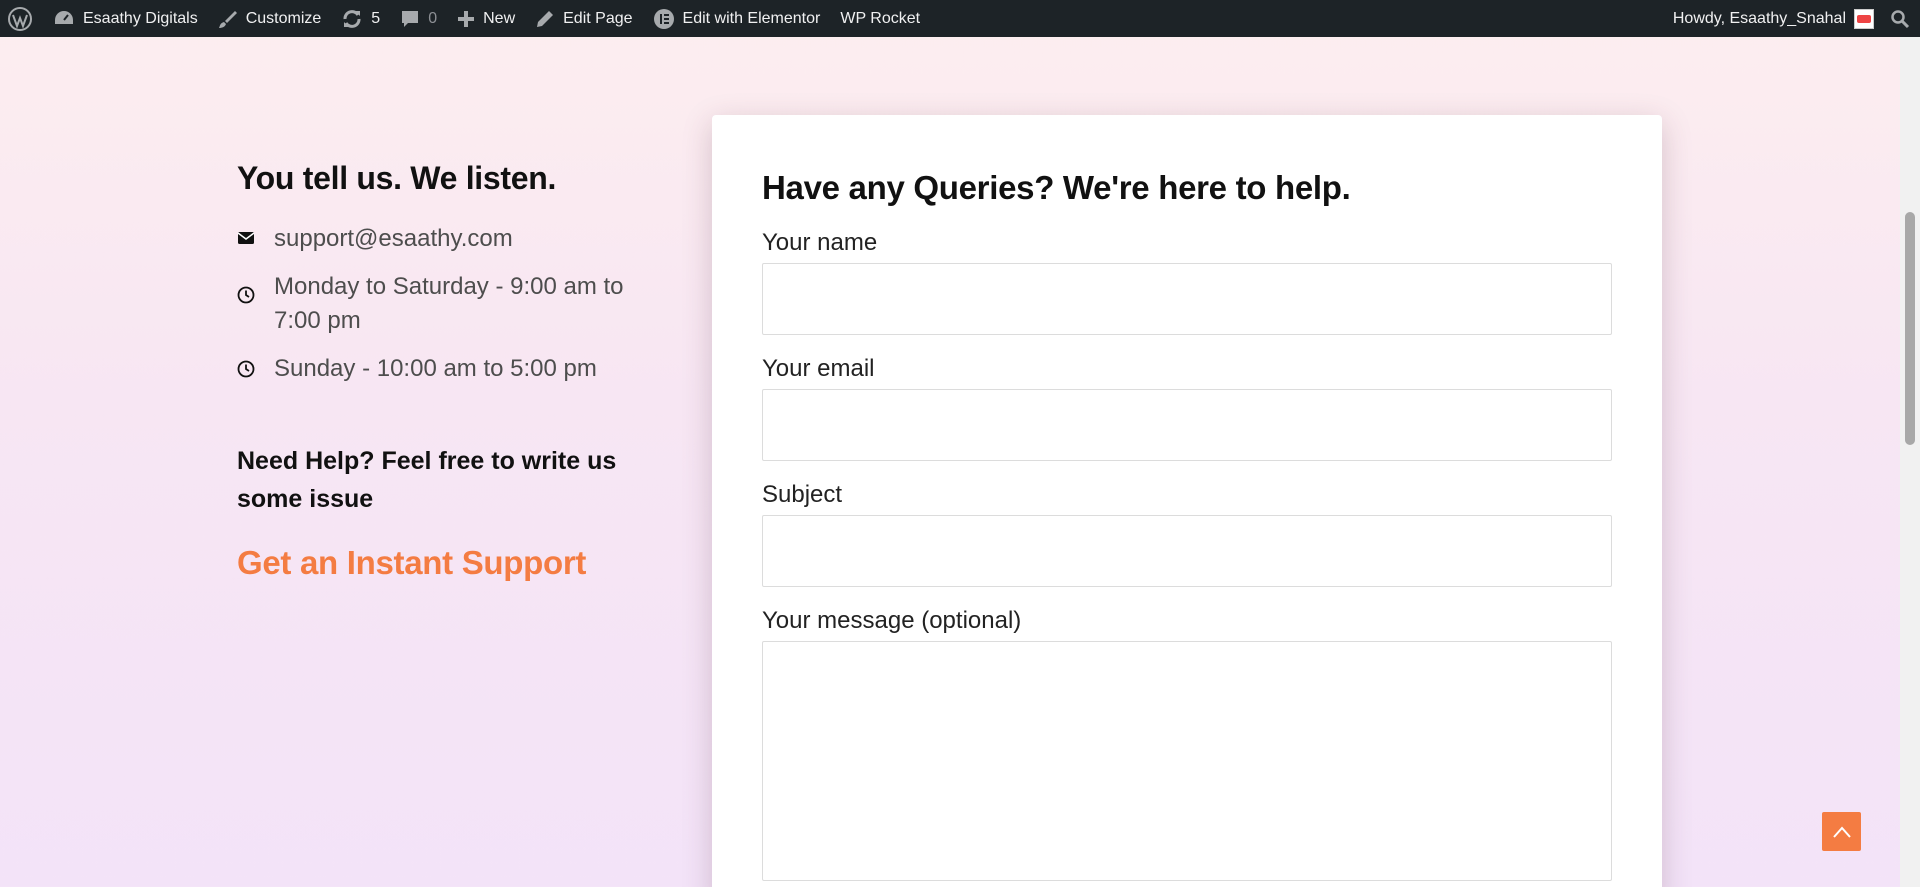 Image resolution: width=1920 pixels, height=887 pixels. Describe the element at coordinates (1187, 551) in the screenshot. I see `subject-input` at that location.